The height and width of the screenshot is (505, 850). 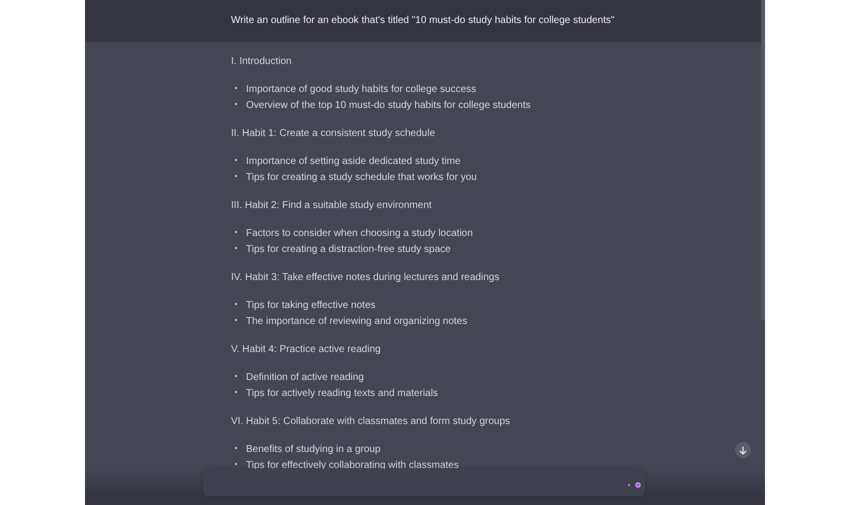 I want to click on outline-heading: VI. Habit 5: Collaborate with classmates and form study groups, so click(x=371, y=422).